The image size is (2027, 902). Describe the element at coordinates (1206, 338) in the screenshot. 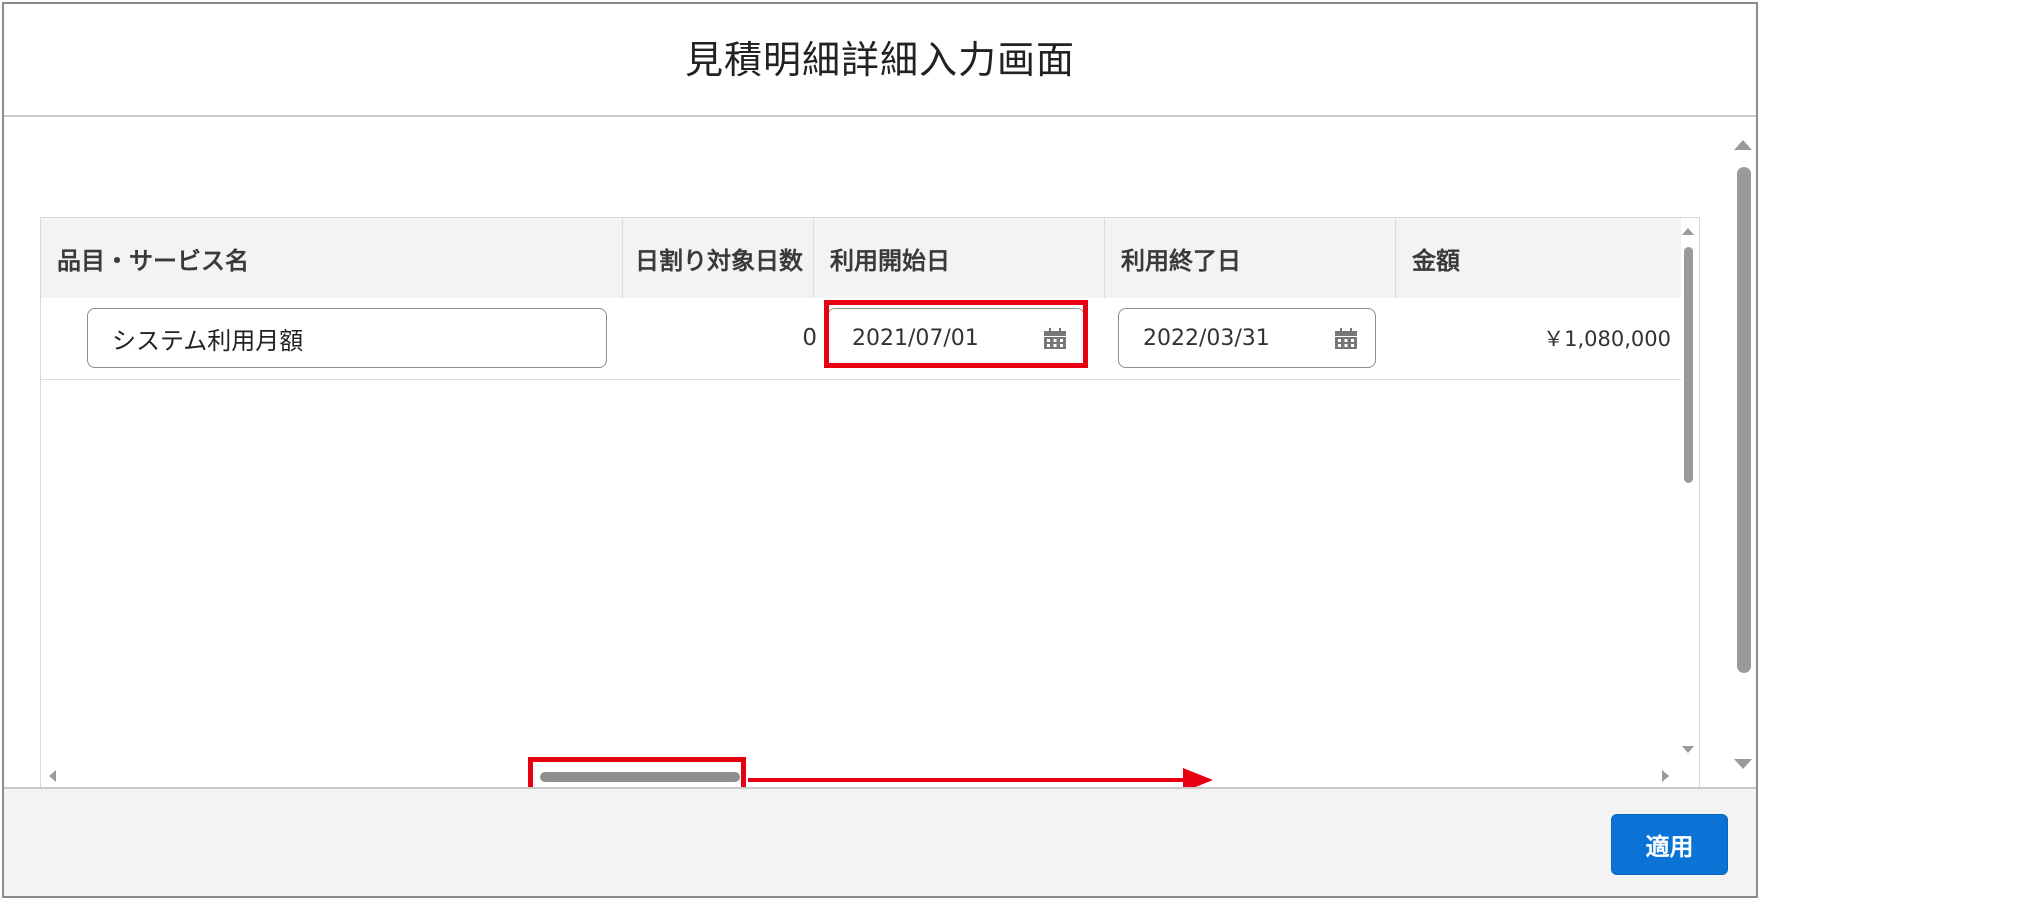

I see `end-date-value: 2022/03/31` at that location.